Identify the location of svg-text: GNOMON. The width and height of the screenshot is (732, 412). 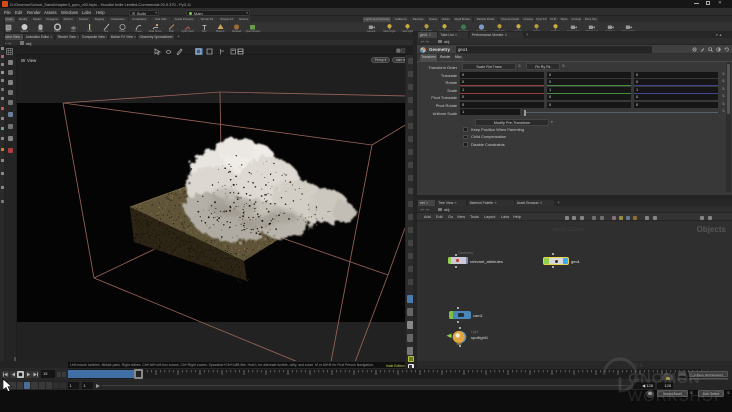
(664, 378).